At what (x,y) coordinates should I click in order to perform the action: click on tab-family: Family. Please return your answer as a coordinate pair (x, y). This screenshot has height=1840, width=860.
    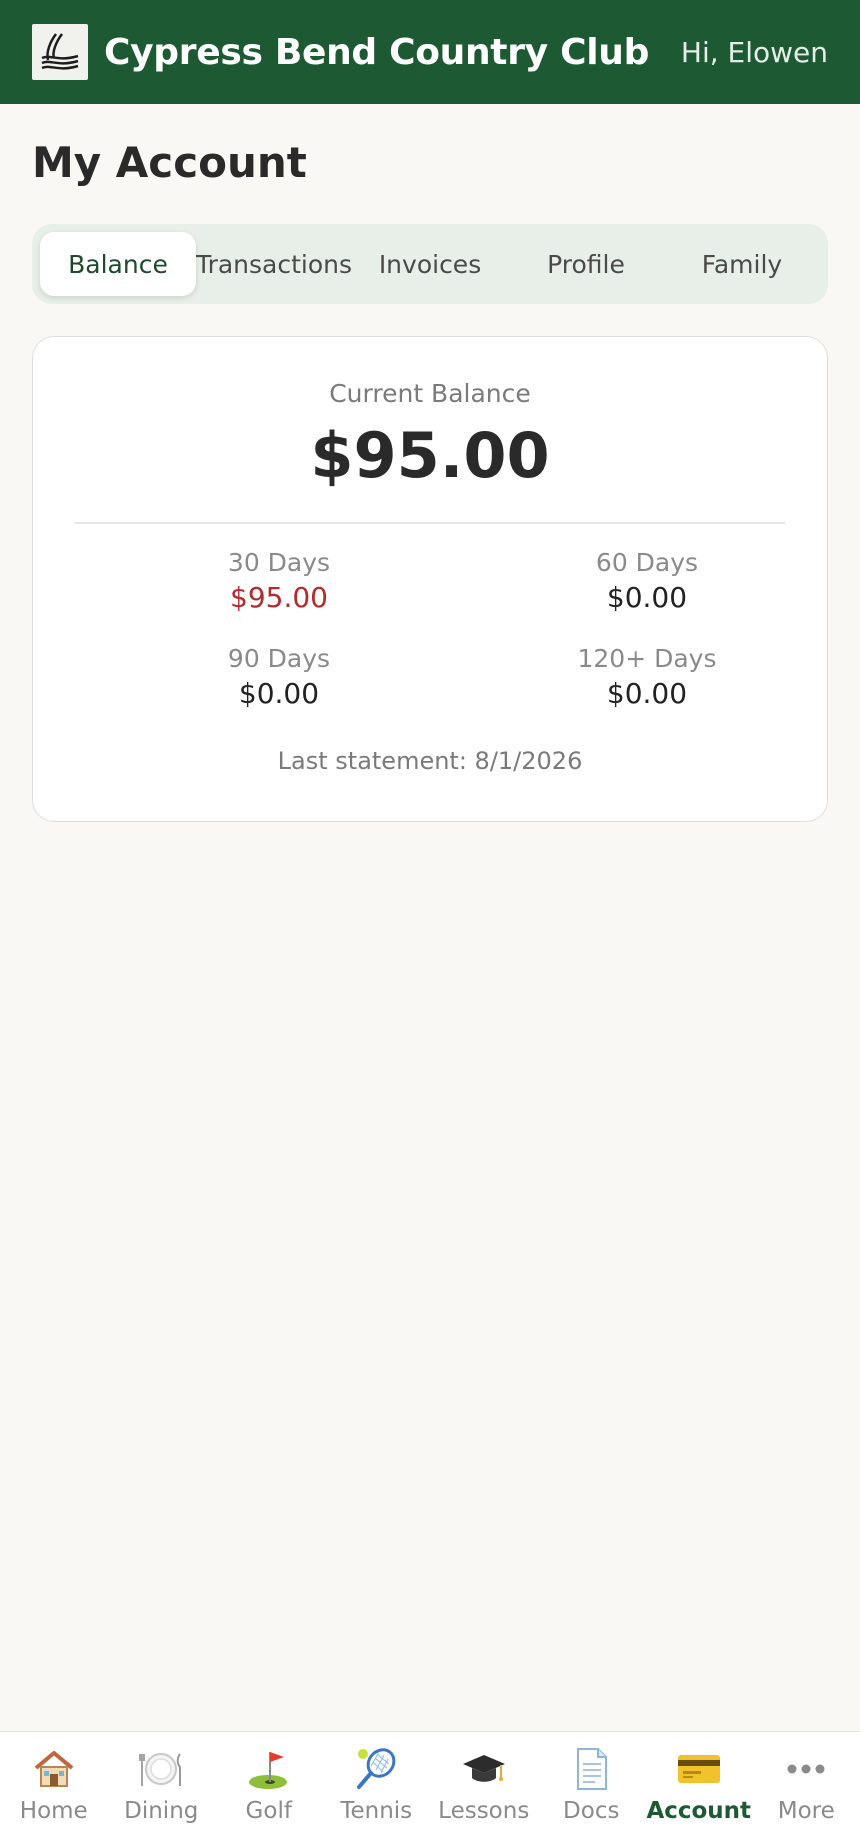
    Looking at the image, I should click on (742, 264).